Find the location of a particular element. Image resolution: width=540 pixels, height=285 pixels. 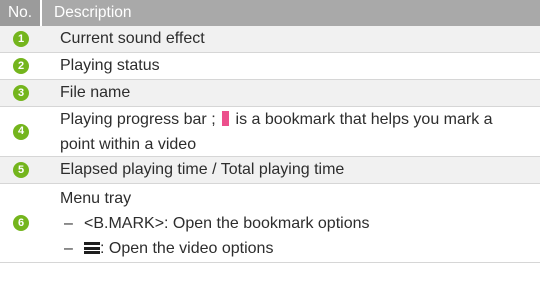

number-cell: 1 is located at coordinates (21, 39).